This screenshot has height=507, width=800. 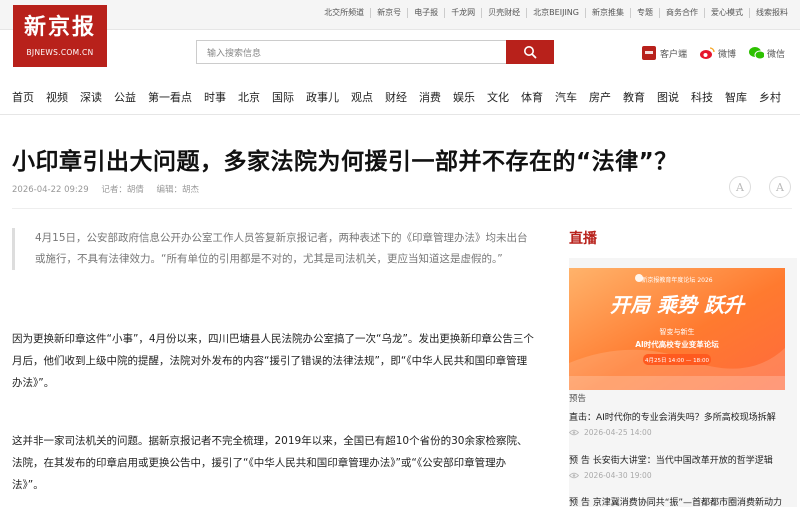 I want to click on nav-item: 首页, so click(x=20, y=98).